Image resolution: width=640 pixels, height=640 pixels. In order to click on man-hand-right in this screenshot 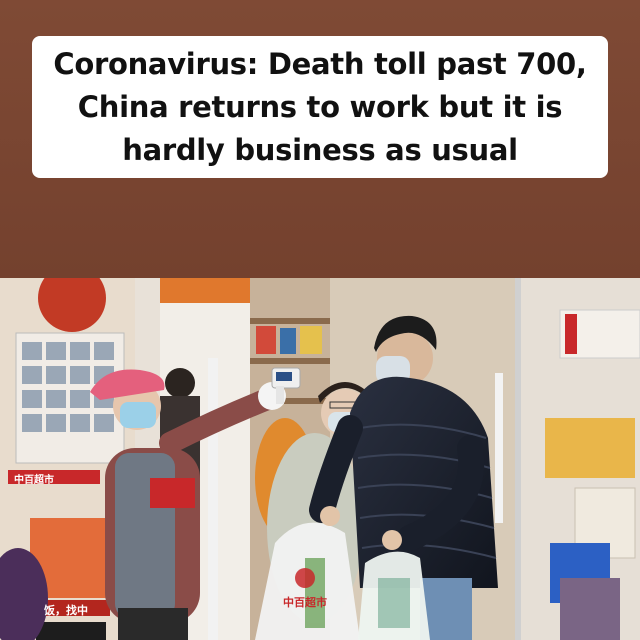, I will do `click(392, 540)`.